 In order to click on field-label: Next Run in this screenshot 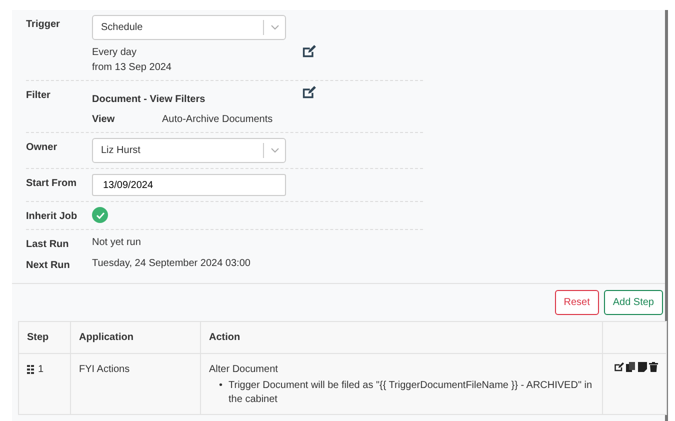, I will do `click(48, 266)`.